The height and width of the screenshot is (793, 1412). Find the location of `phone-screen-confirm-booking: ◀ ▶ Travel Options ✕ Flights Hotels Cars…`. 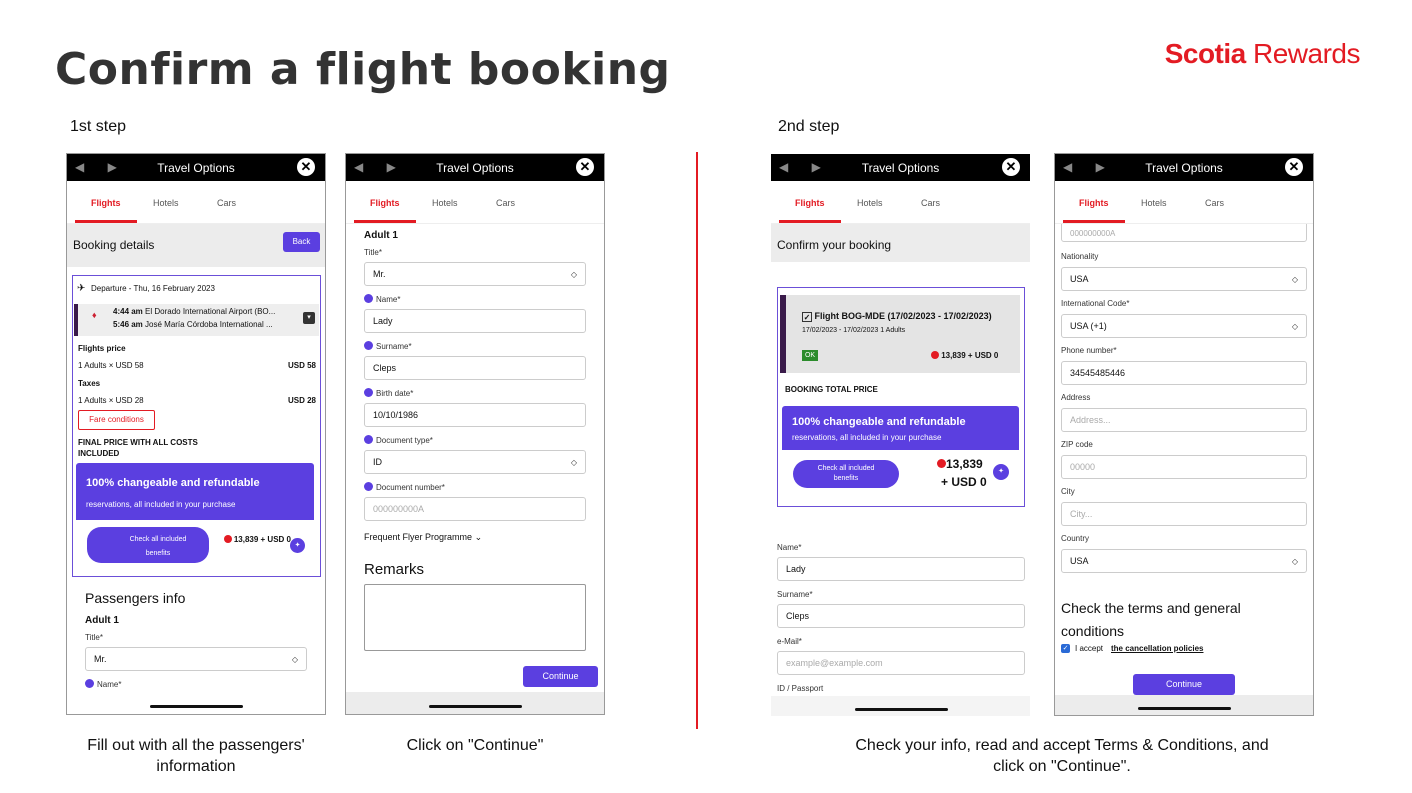

phone-screen-confirm-booking: ◀ ▶ Travel Options ✕ Flights Hotels Cars… is located at coordinates (900, 435).